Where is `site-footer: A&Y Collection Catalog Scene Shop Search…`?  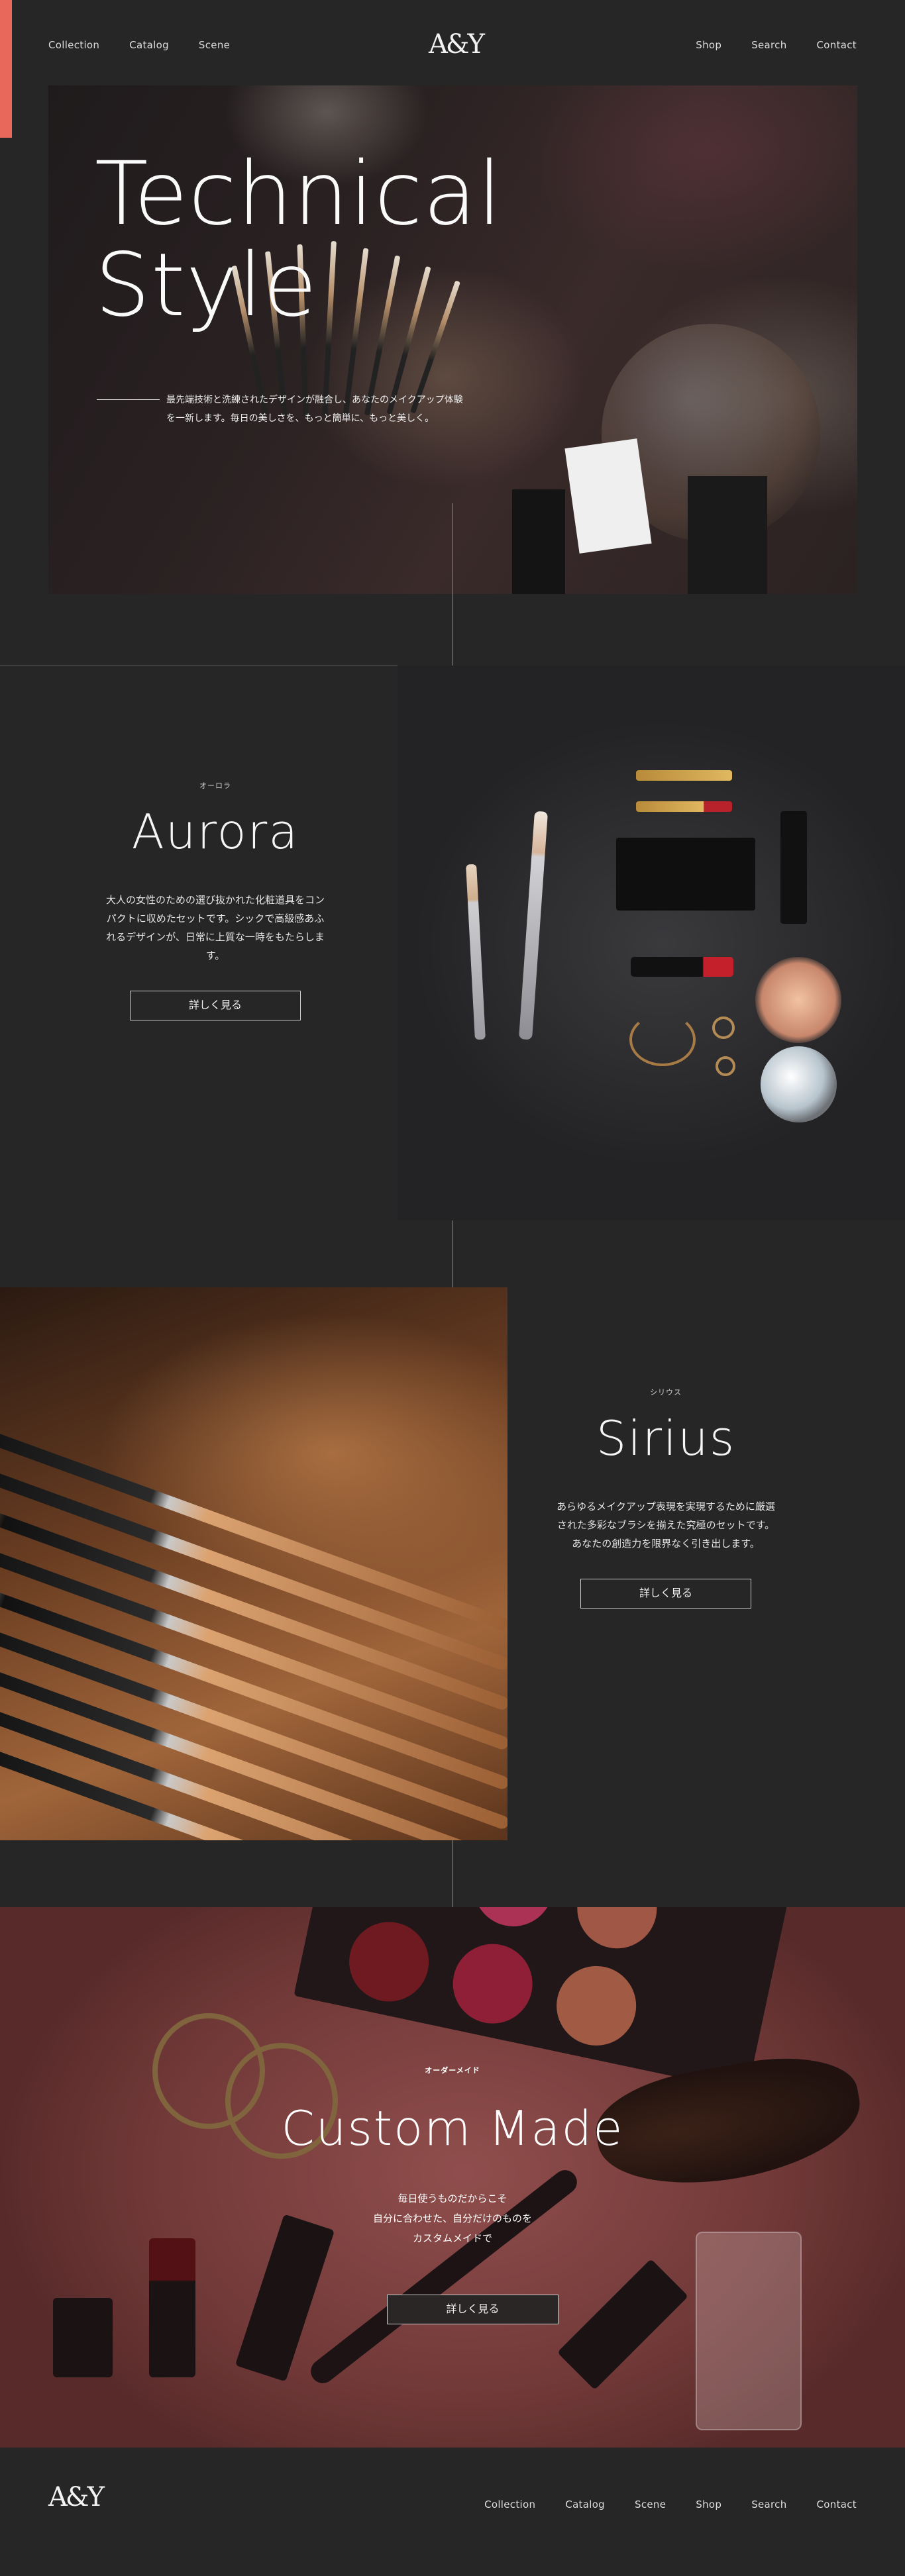 site-footer: A&Y Collection Catalog Scene Shop Search… is located at coordinates (452, 2512).